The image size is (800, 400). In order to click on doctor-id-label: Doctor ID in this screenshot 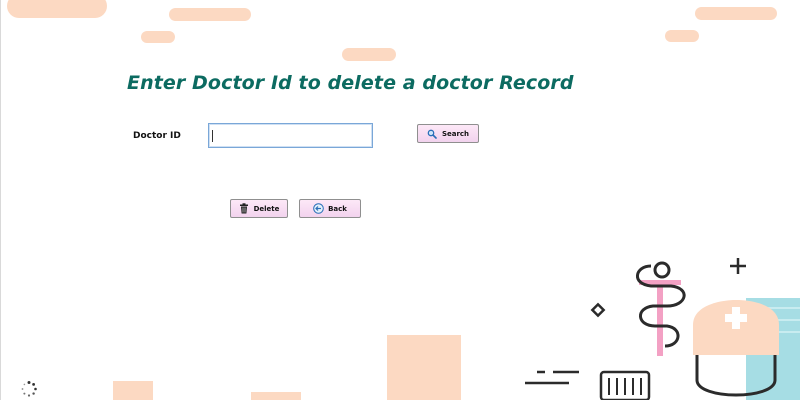, I will do `click(157, 136)`.